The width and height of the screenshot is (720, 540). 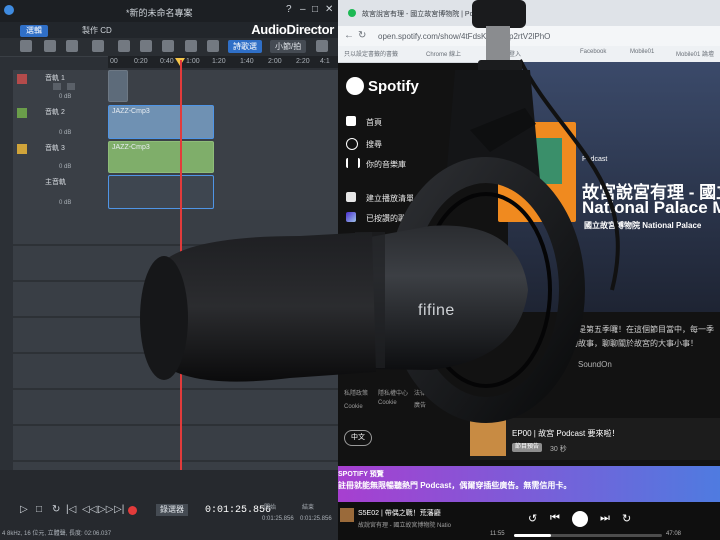 What do you see at coordinates (436, 310) in the screenshot?
I see `microphone-brand-logo: fifine` at bounding box center [436, 310].